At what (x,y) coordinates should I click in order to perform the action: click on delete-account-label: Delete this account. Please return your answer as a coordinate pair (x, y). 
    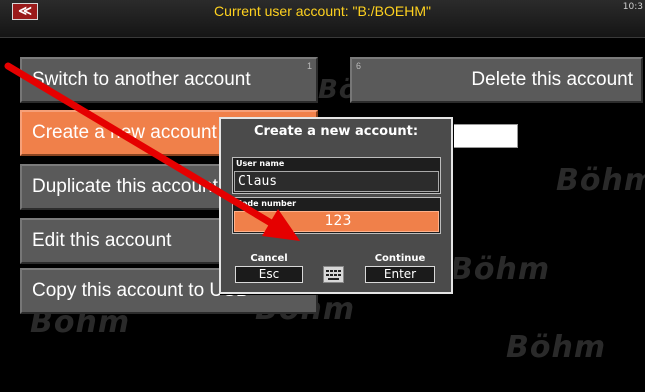
    Looking at the image, I should click on (552, 79).